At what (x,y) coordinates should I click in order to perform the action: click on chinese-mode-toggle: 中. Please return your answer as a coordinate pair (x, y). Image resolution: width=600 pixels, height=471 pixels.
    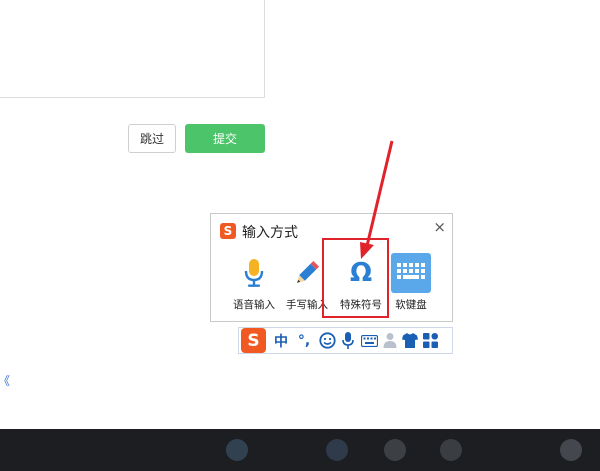
    Looking at the image, I should click on (281, 340).